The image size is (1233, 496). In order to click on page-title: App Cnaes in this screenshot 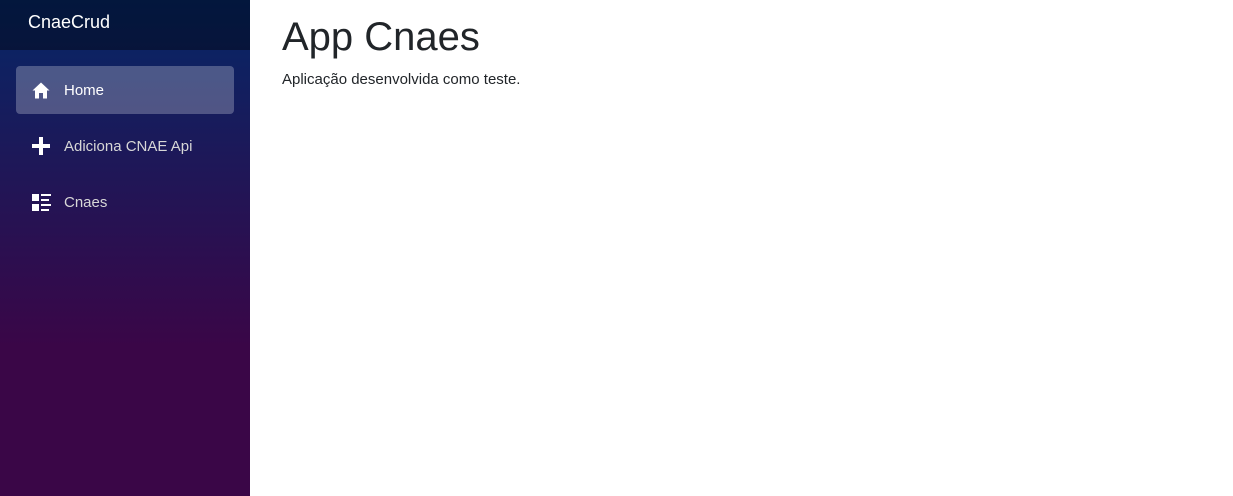, I will do `click(381, 37)`.